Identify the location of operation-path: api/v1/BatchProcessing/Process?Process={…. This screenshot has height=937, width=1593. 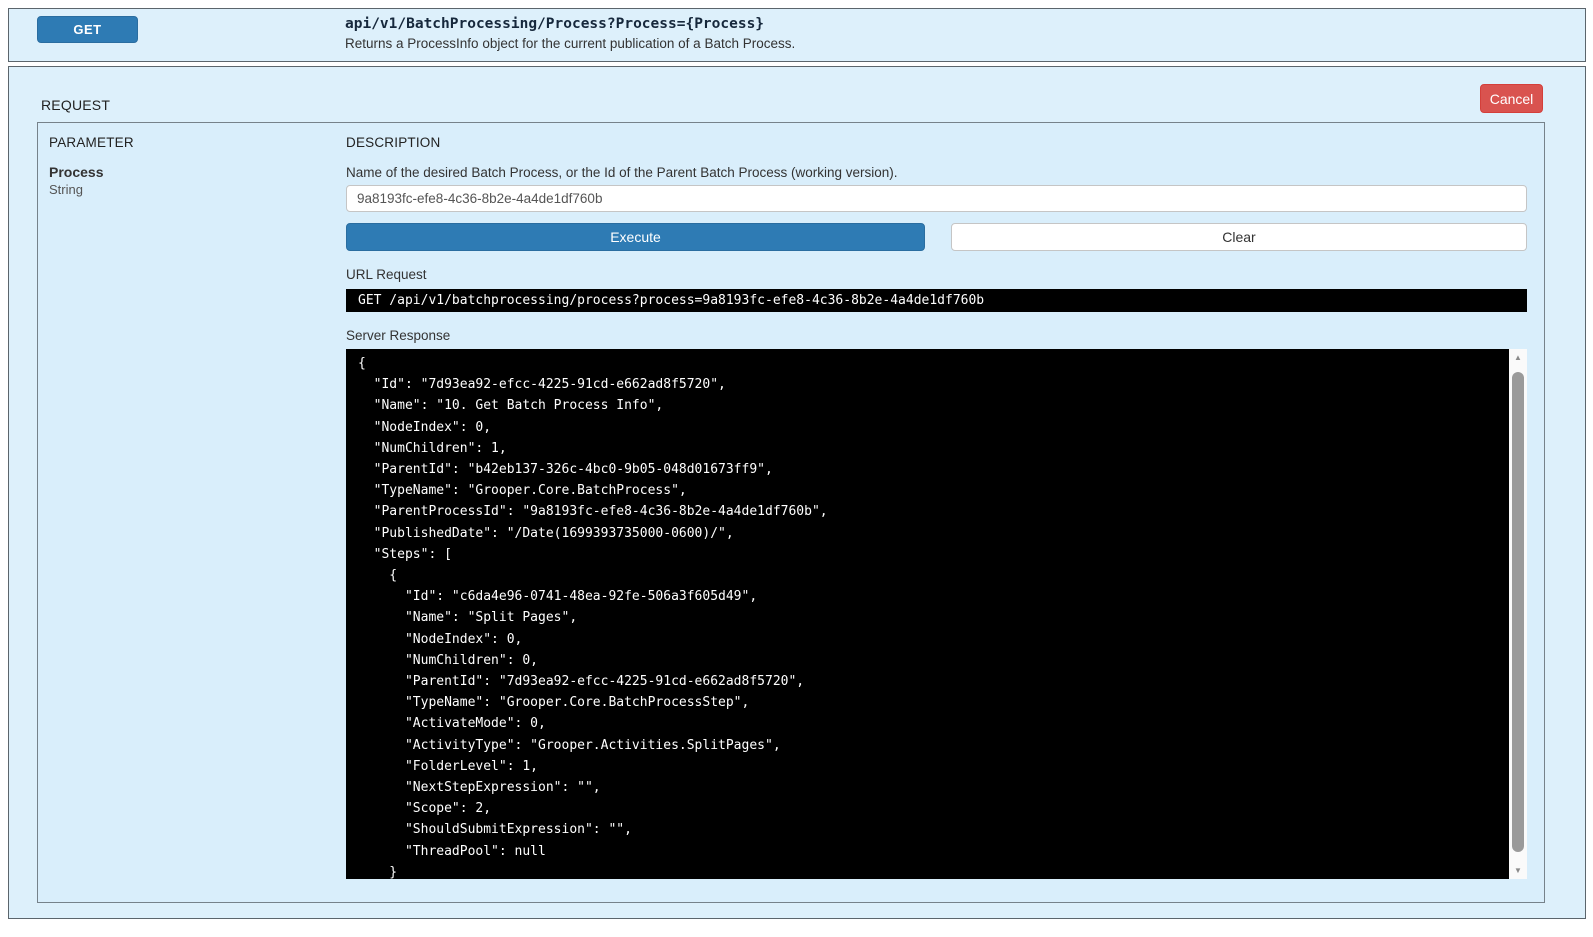
(555, 24).